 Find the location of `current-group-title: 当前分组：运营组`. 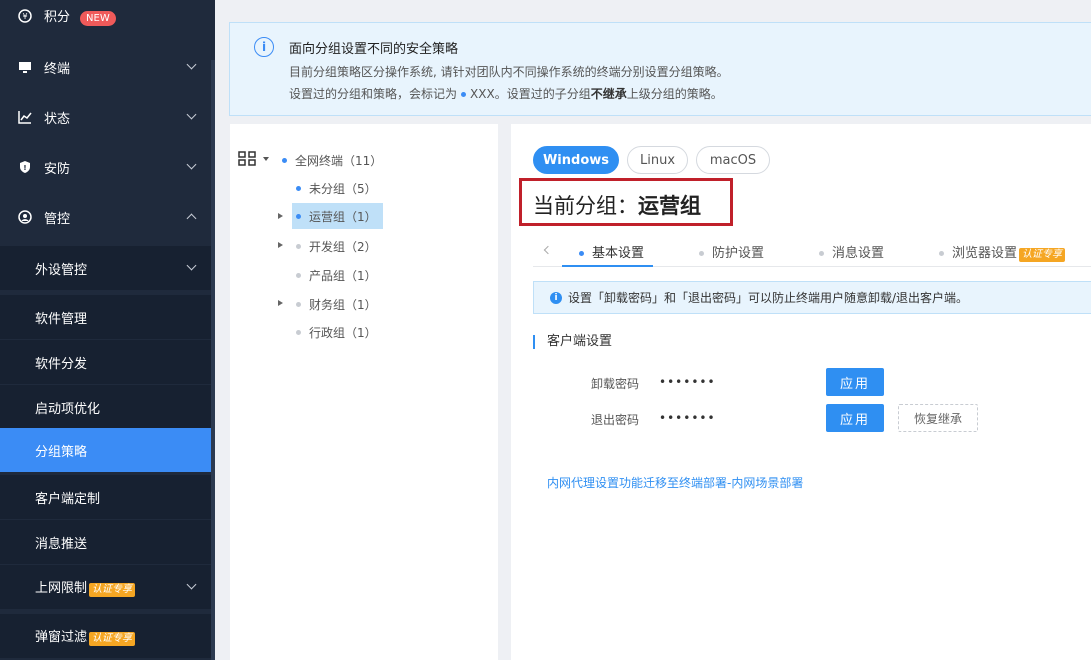

current-group-title: 当前分组：运营组 is located at coordinates (617, 205).